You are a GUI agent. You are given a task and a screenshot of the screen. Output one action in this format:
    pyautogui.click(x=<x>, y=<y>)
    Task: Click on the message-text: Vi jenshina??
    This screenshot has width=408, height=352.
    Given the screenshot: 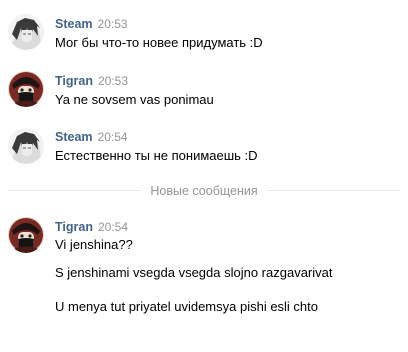 What is the action you would take?
    pyautogui.click(x=94, y=244)
    